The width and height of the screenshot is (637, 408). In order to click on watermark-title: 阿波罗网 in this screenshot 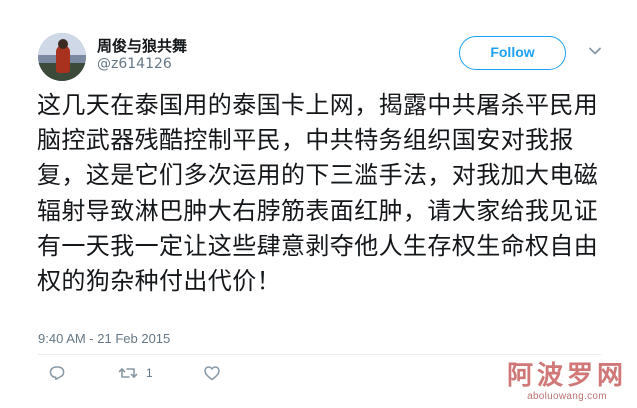, I will do `click(566, 376)`.